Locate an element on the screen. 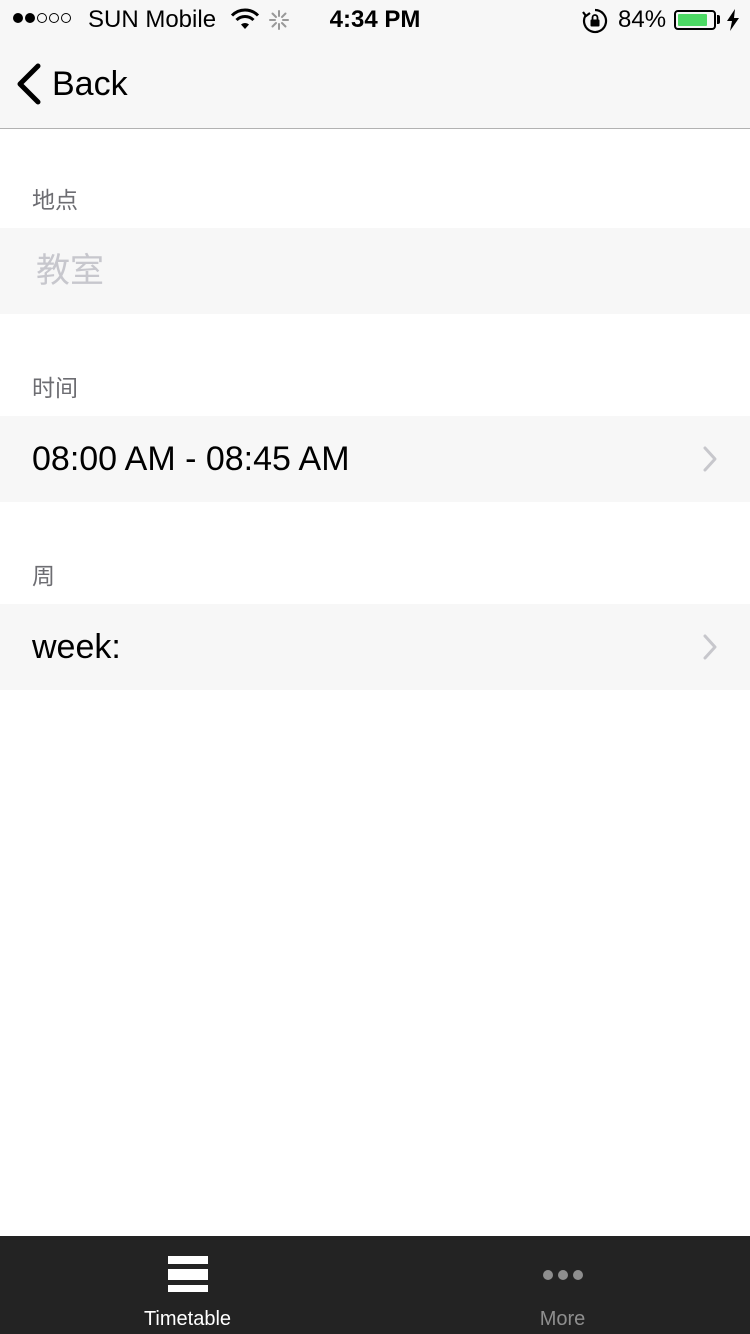 Image resolution: width=750 pixels, height=1334 pixels. status-bar: SUN Mobile 4:34 PM 84% is located at coordinates (375, 20).